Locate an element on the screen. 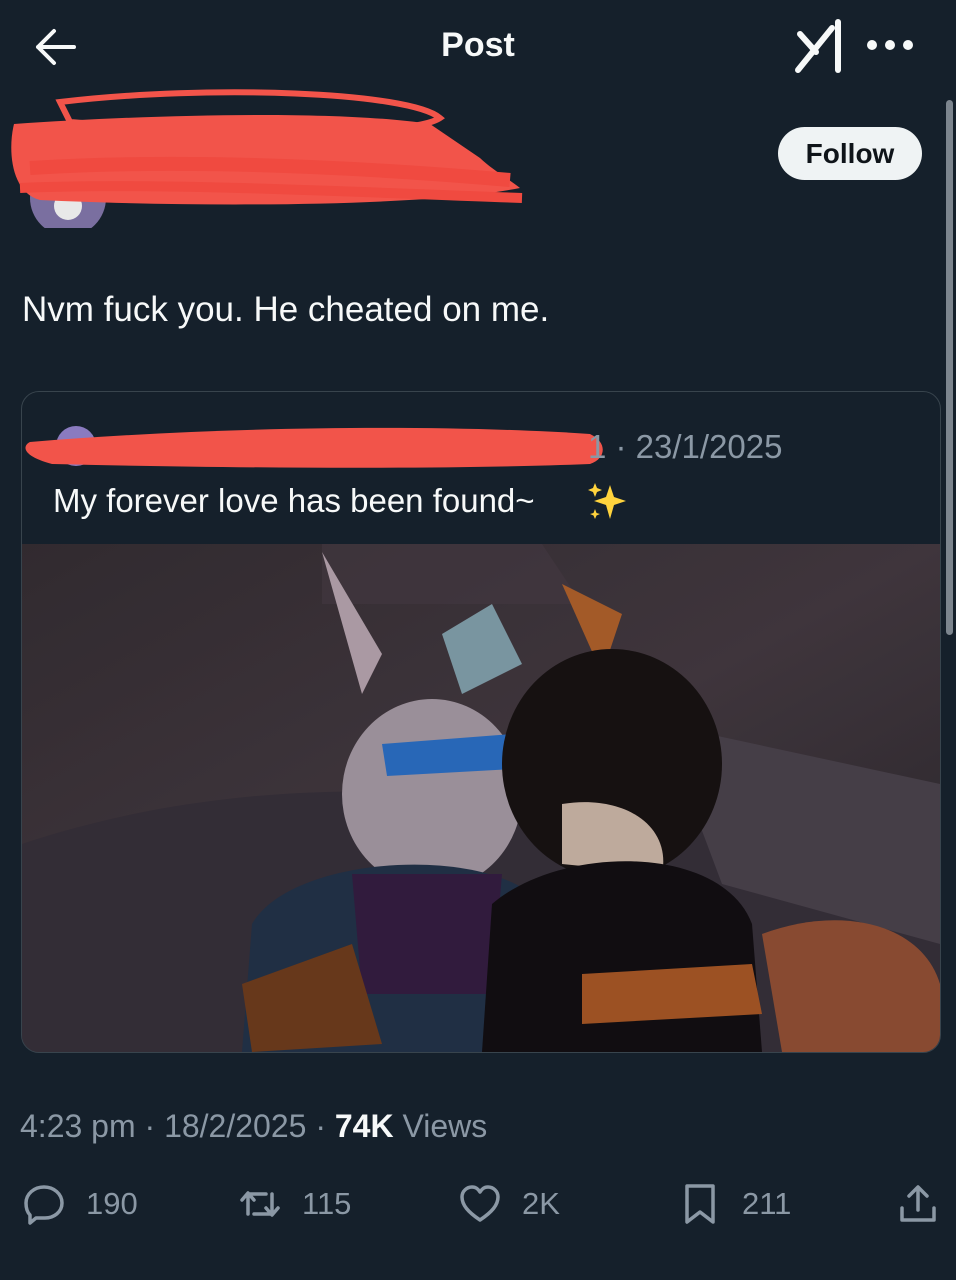  top-bar: Post is located at coordinates (478, 47).